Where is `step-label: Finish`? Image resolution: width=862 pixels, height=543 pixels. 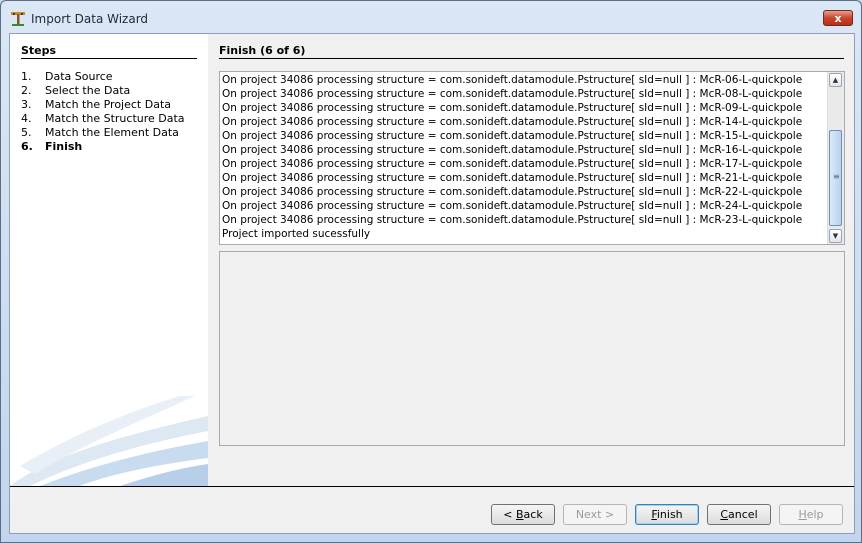 step-label: Finish is located at coordinates (64, 146).